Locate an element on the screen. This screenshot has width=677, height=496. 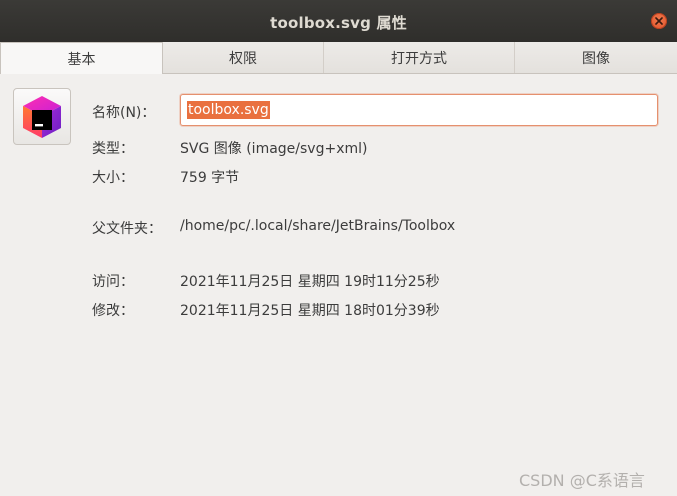
tab-open-with: 打开方式 is located at coordinates (419, 57).